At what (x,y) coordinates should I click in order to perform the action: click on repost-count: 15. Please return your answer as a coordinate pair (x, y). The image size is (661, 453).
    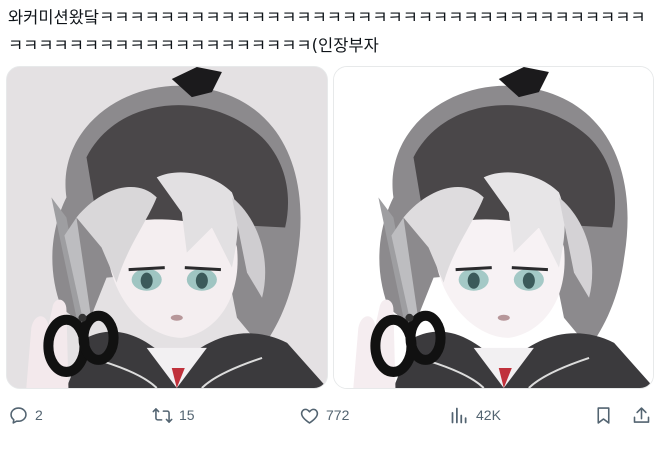
    Looking at the image, I should click on (187, 414).